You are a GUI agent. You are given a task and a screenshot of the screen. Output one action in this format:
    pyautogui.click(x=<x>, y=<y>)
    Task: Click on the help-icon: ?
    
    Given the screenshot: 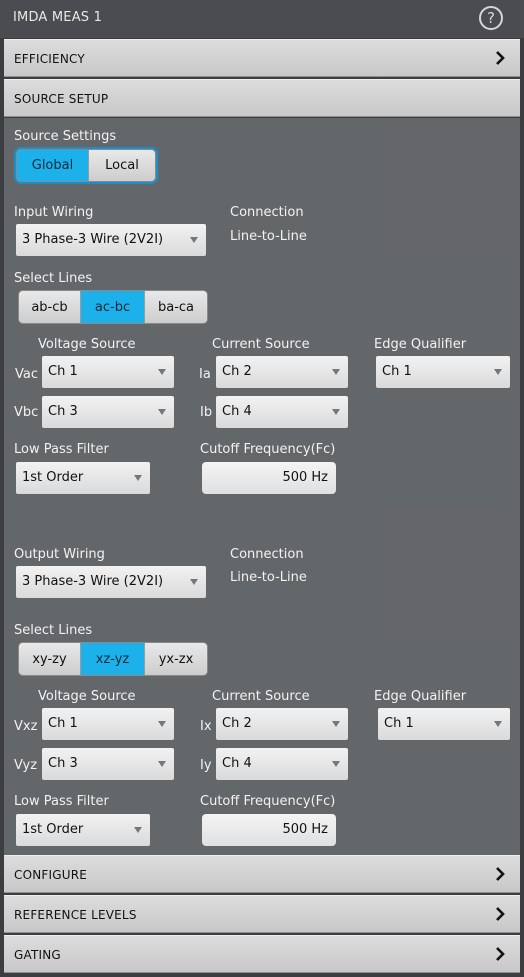 What is the action you would take?
    pyautogui.click(x=491, y=18)
    